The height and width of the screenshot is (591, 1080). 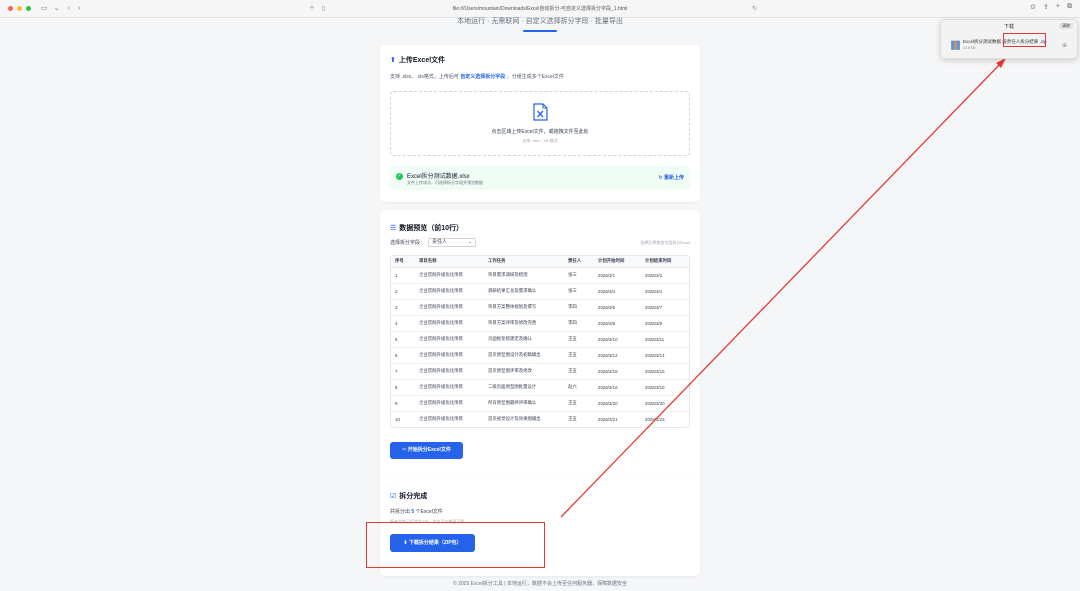 What do you see at coordinates (572, 419) in the screenshot?
I see `table-cell: 王五` at bounding box center [572, 419].